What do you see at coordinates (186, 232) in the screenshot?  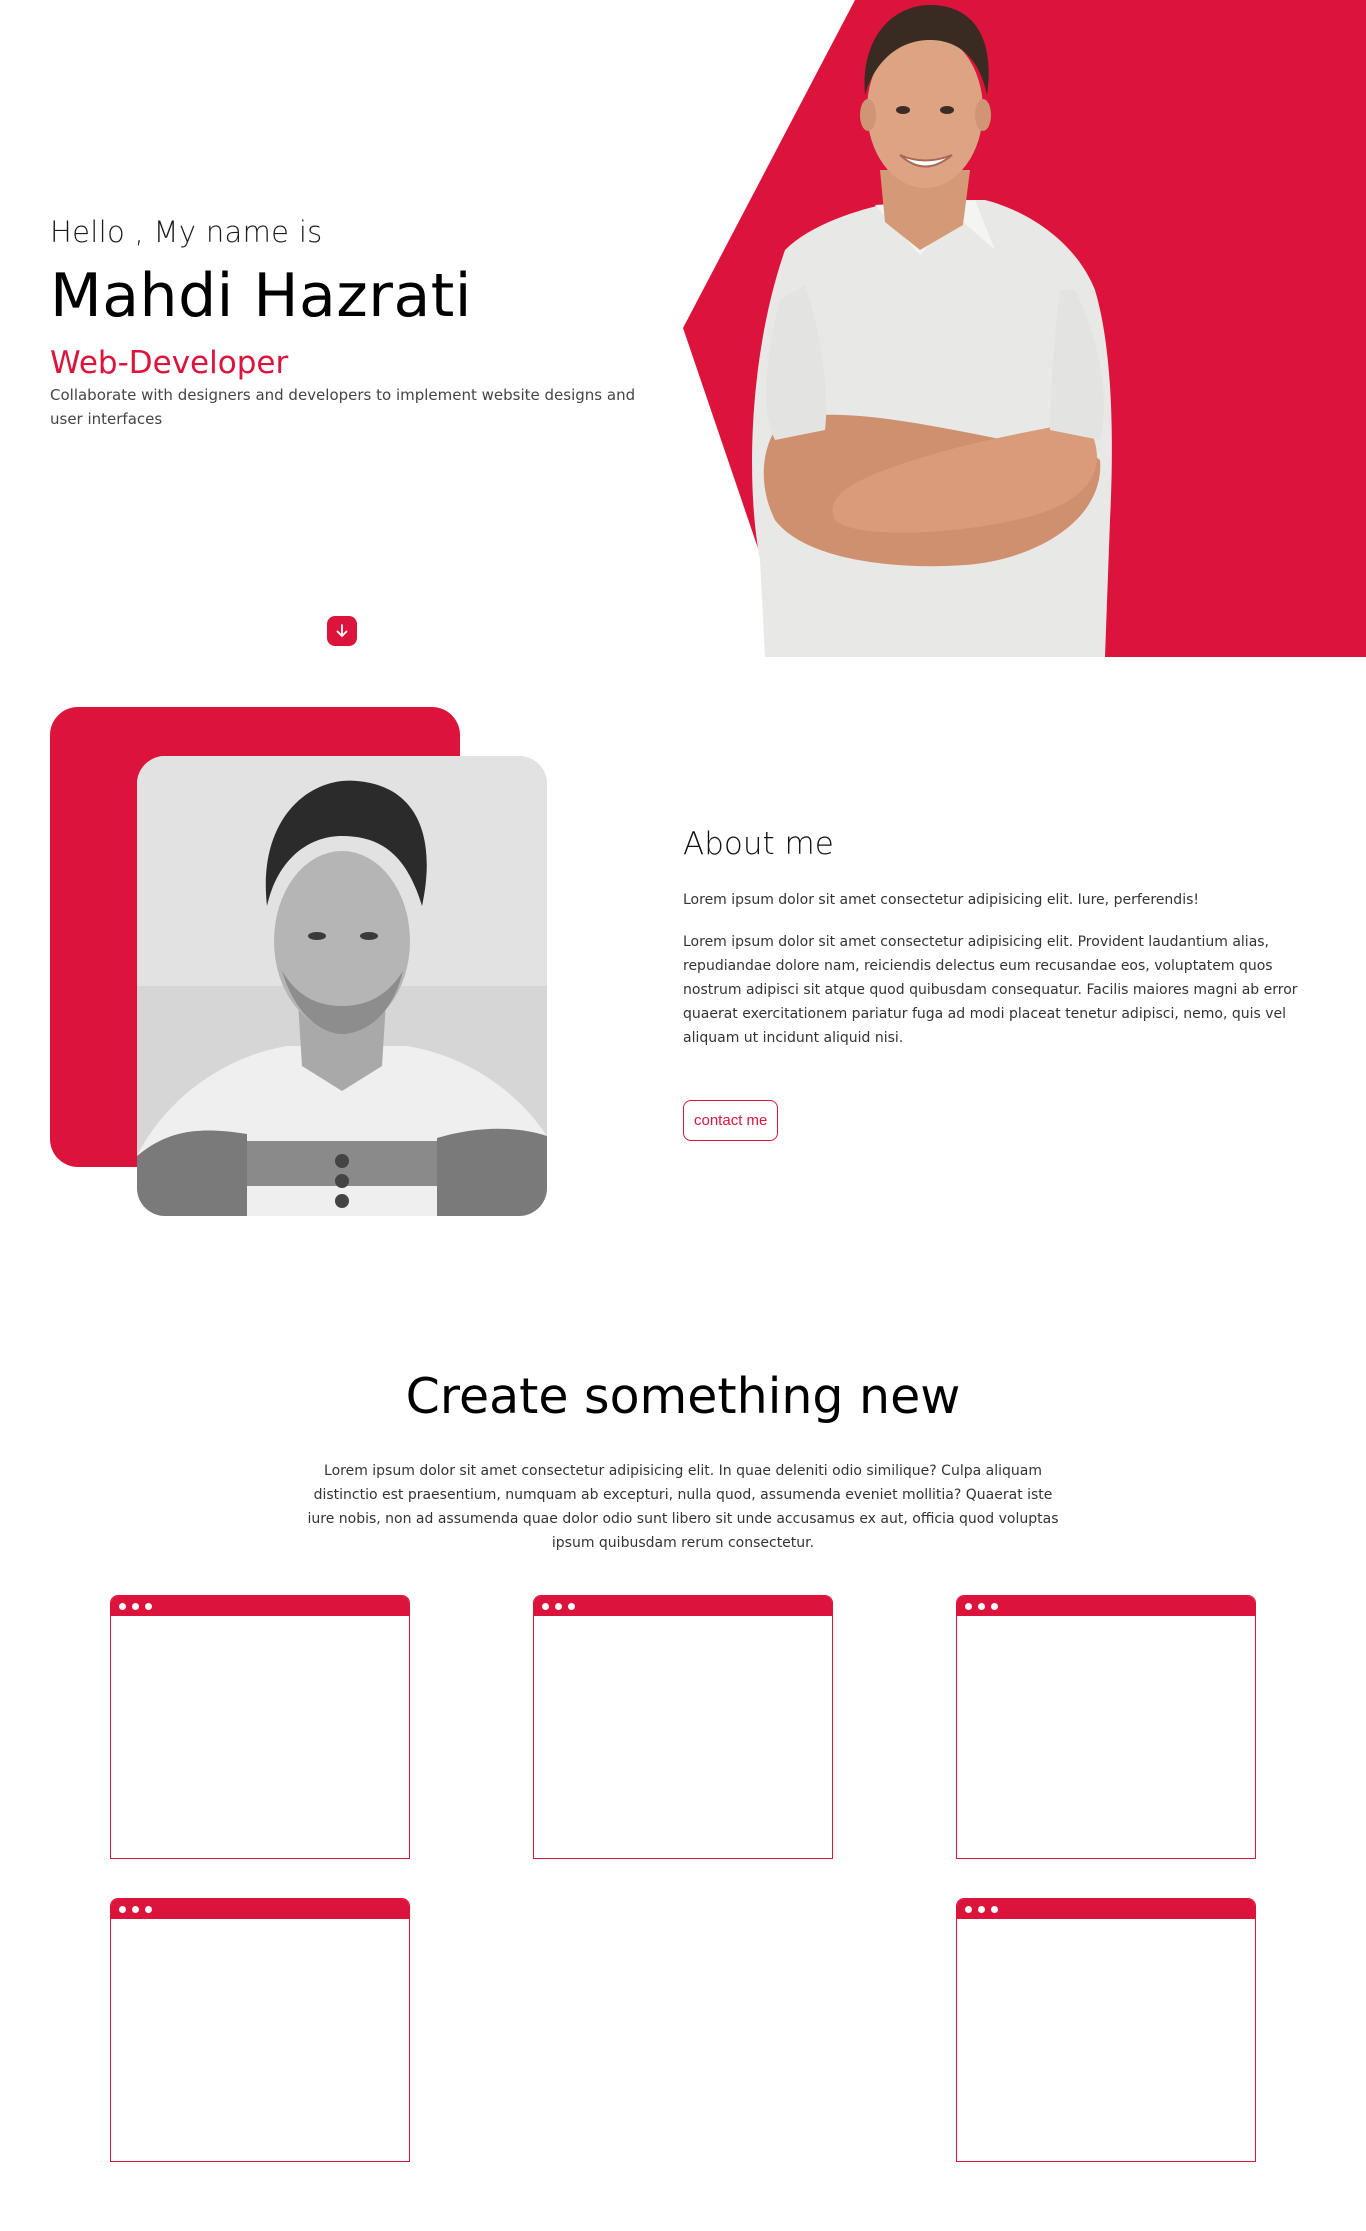 I see `hero-greeting: Hello , My name is` at bounding box center [186, 232].